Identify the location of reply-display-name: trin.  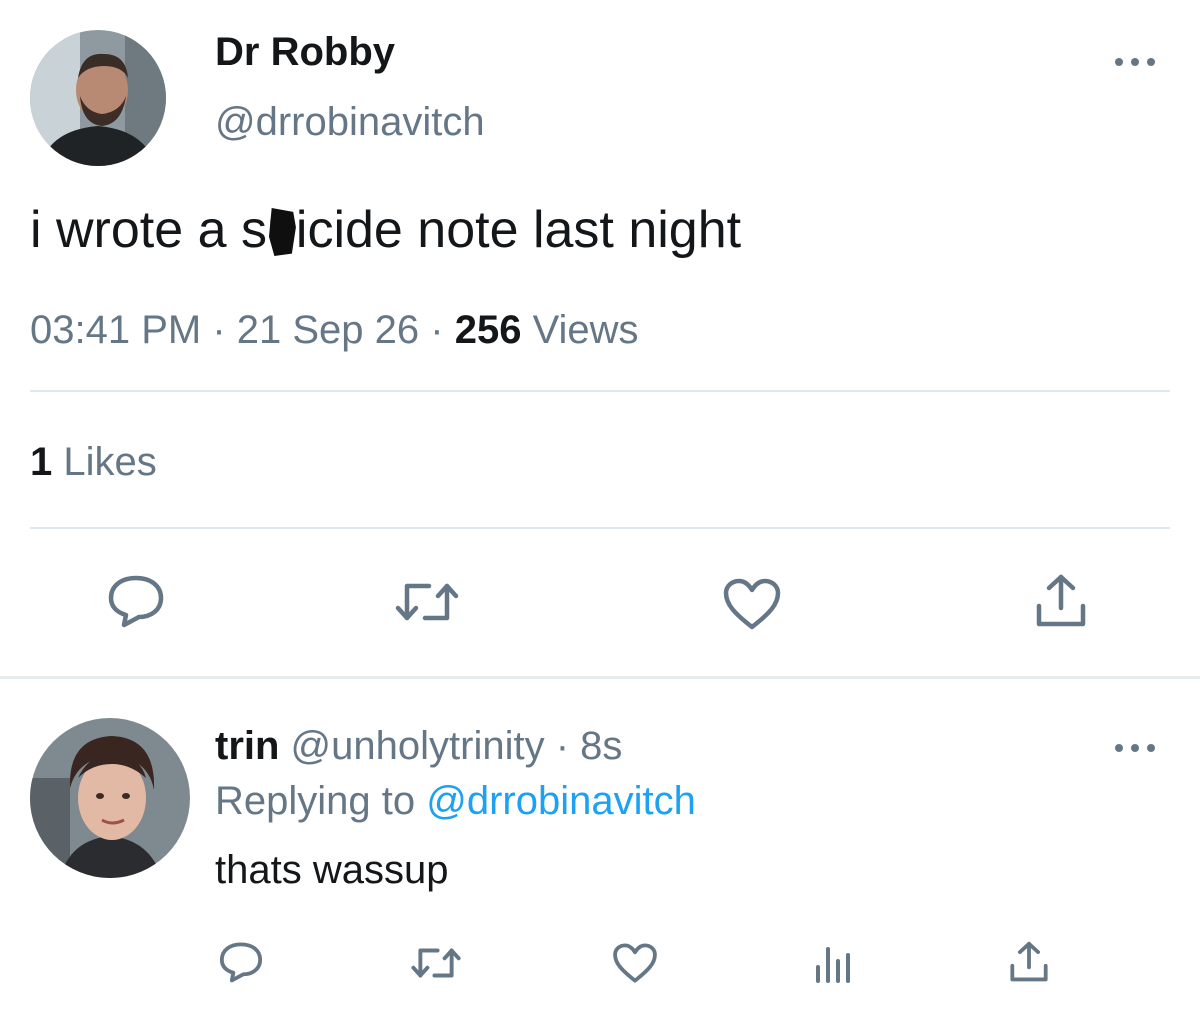
(247, 746).